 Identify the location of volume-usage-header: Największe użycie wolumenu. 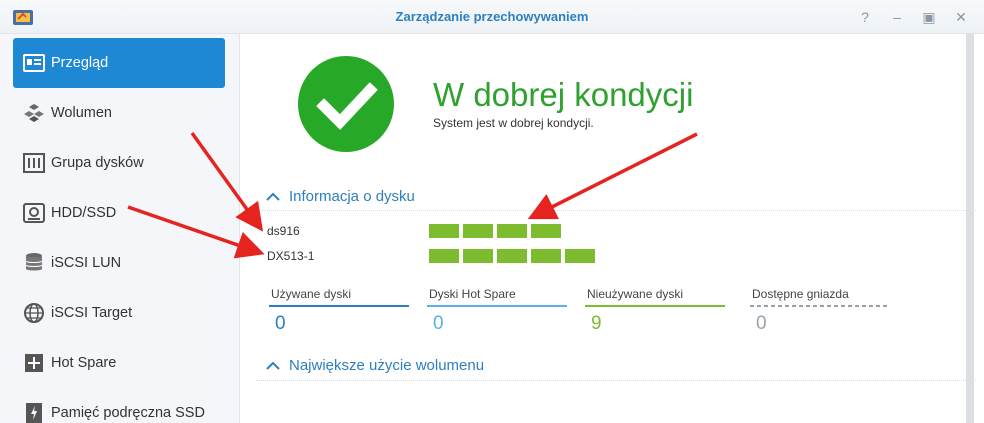
(387, 365).